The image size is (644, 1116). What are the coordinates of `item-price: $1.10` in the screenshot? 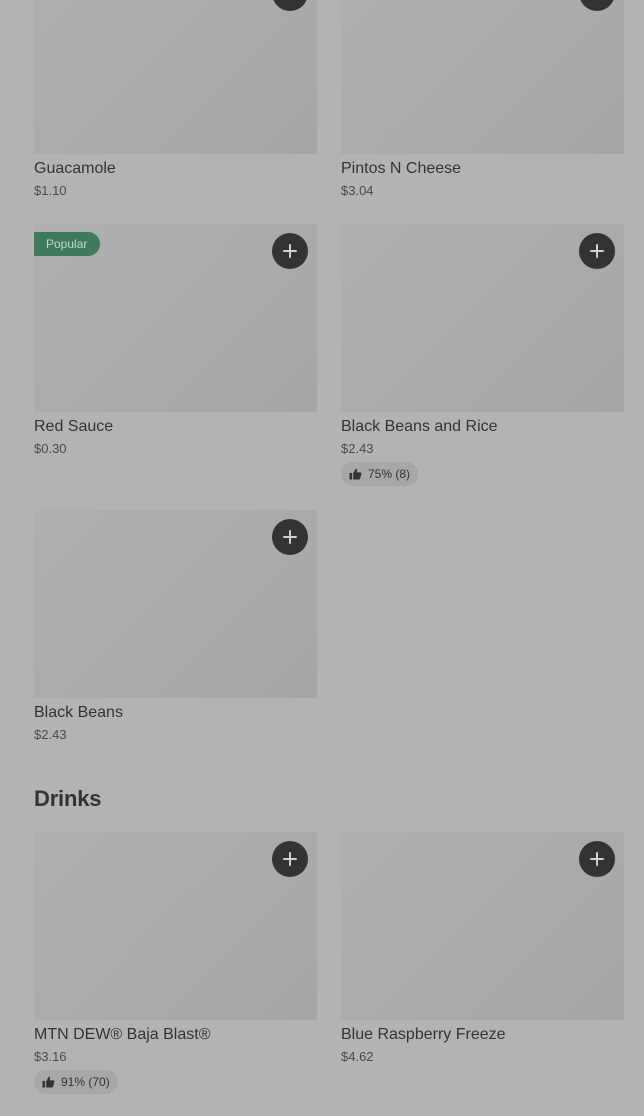 It's located at (50, 190).